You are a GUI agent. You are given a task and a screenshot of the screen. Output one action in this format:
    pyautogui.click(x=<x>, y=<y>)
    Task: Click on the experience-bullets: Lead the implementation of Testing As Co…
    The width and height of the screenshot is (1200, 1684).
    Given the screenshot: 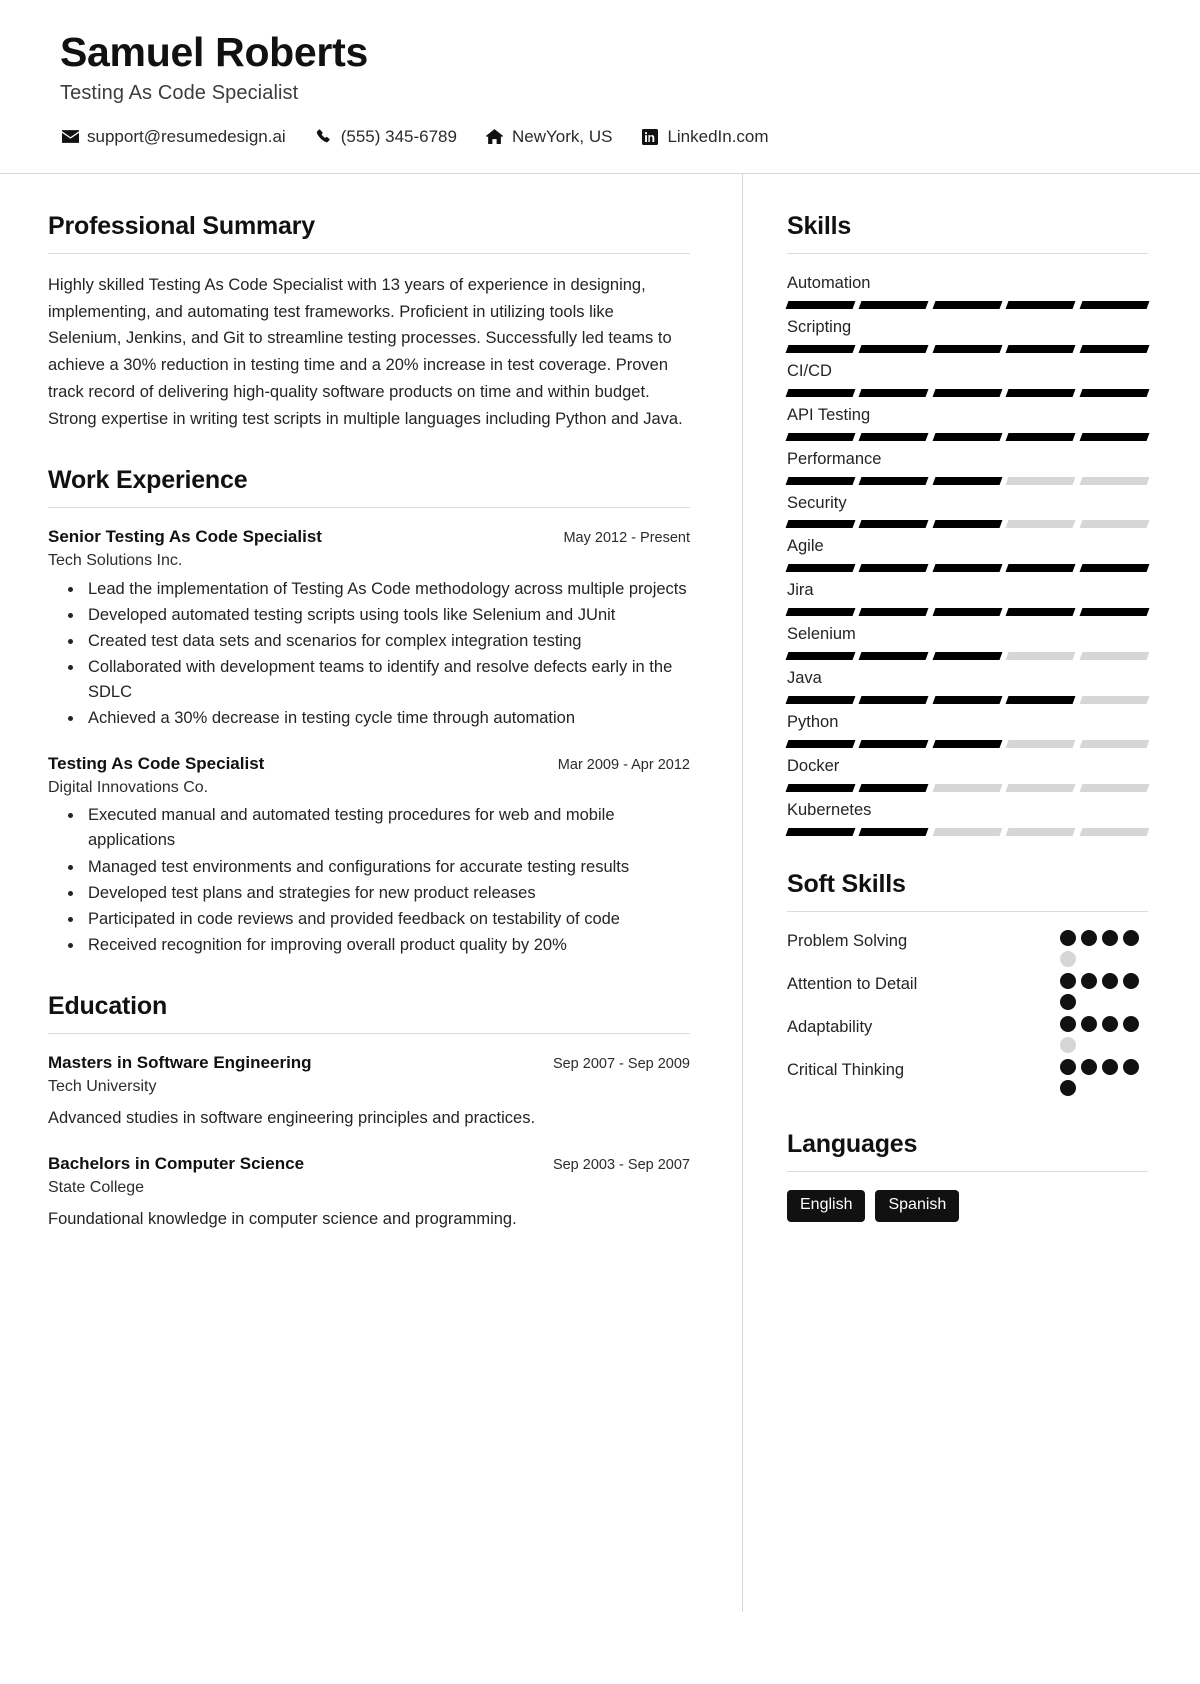 What is the action you would take?
    pyautogui.click(x=369, y=654)
    